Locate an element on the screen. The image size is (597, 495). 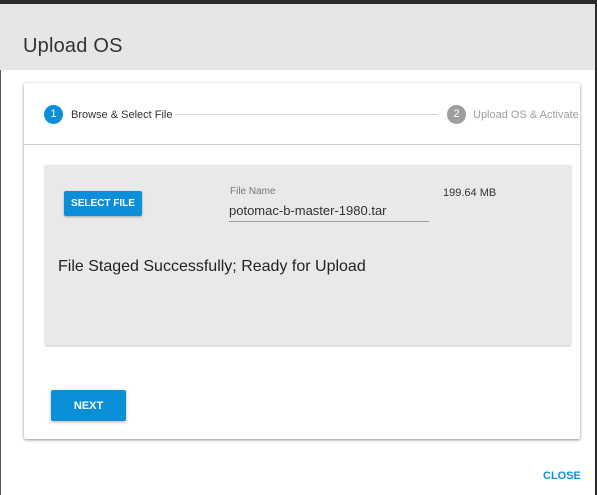
close-button: CLOSE is located at coordinates (562, 476).